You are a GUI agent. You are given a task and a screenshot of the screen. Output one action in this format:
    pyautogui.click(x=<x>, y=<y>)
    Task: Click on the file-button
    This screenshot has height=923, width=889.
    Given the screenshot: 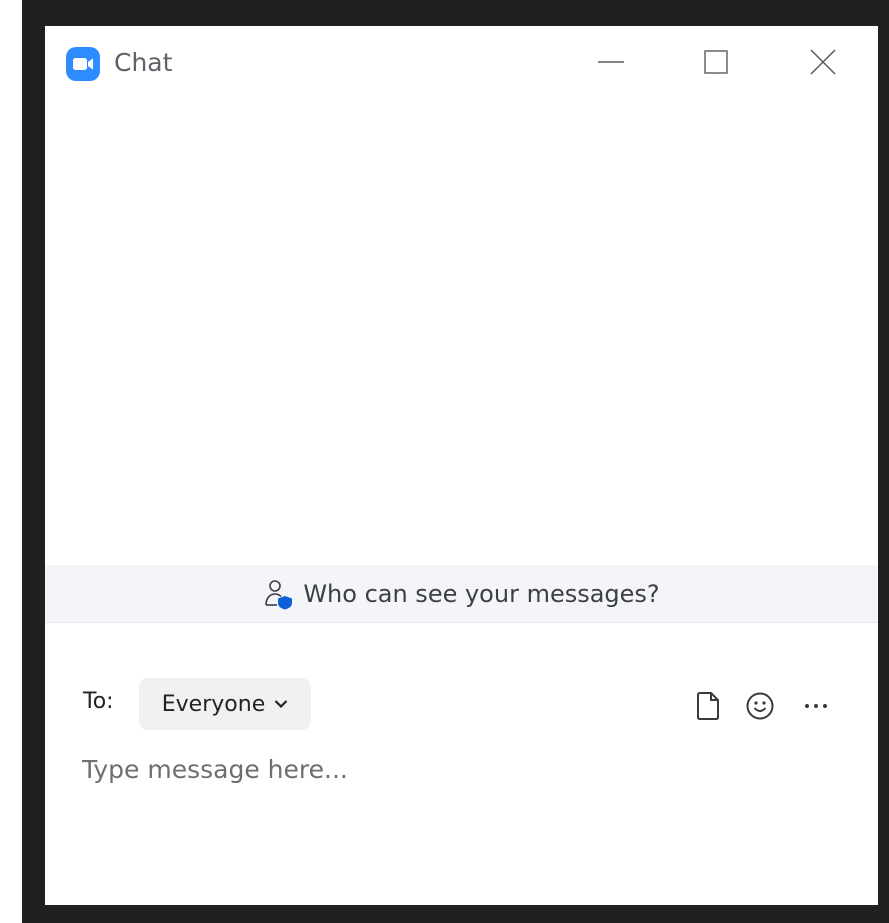 What is the action you would take?
    pyautogui.click(x=708, y=706)
    